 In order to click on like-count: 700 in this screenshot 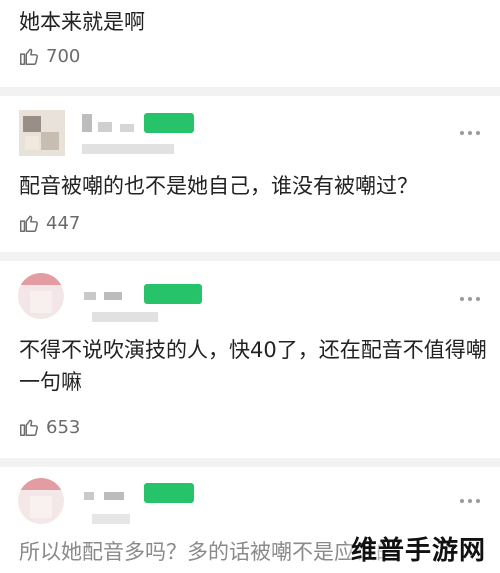, I will do `click(63, 56)`.